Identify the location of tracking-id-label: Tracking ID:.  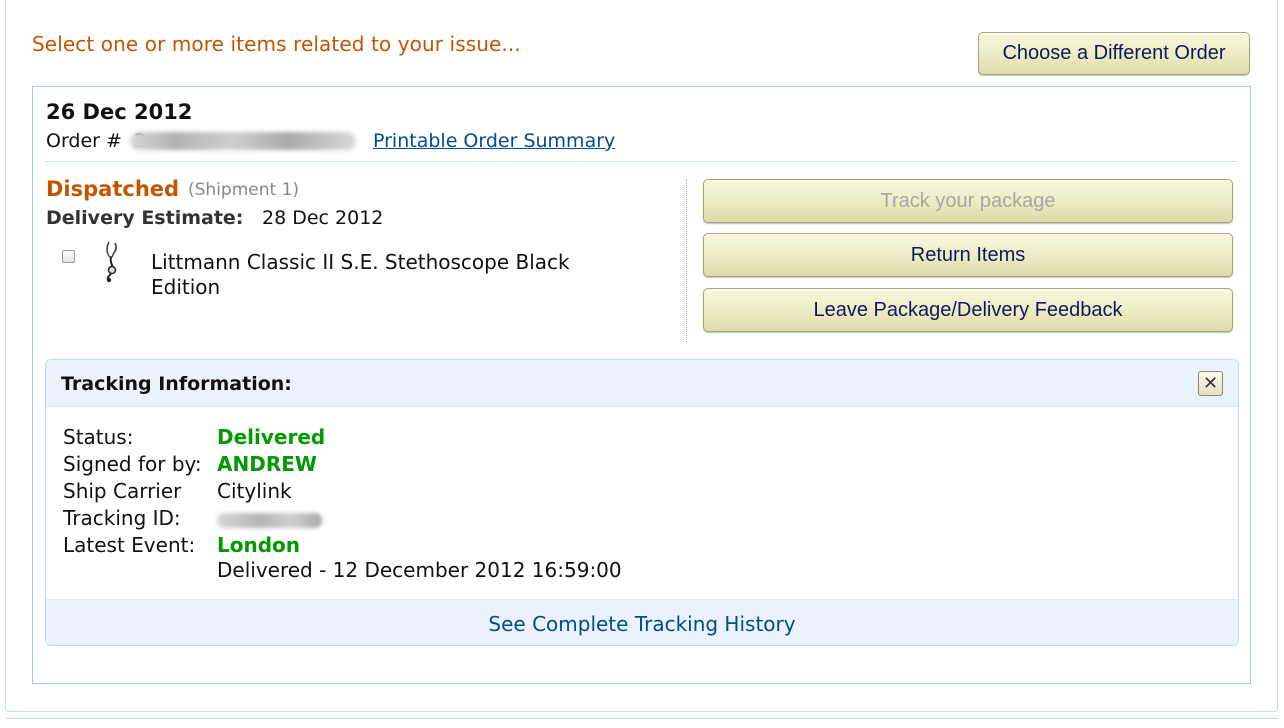
(122, 518).